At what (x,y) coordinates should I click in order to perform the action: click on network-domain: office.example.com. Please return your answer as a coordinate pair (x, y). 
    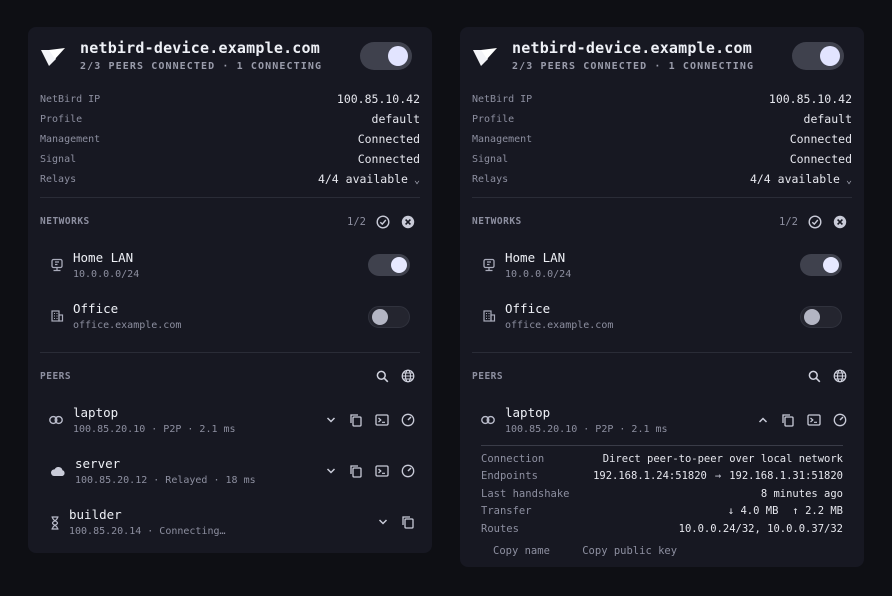
    Looking at the image, I should click on (559, 325).